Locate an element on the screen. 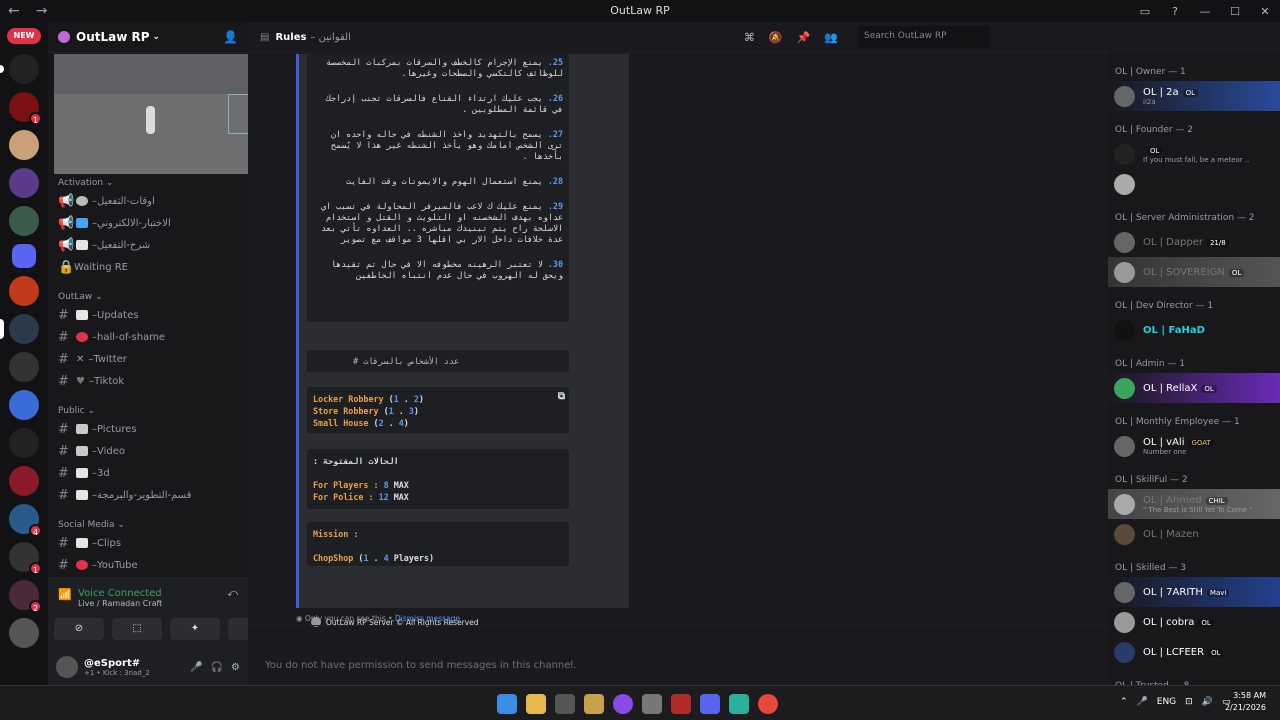 This screenshot has height=720, width=1280. new-badge: NEW is located at coordinates (24, 36).